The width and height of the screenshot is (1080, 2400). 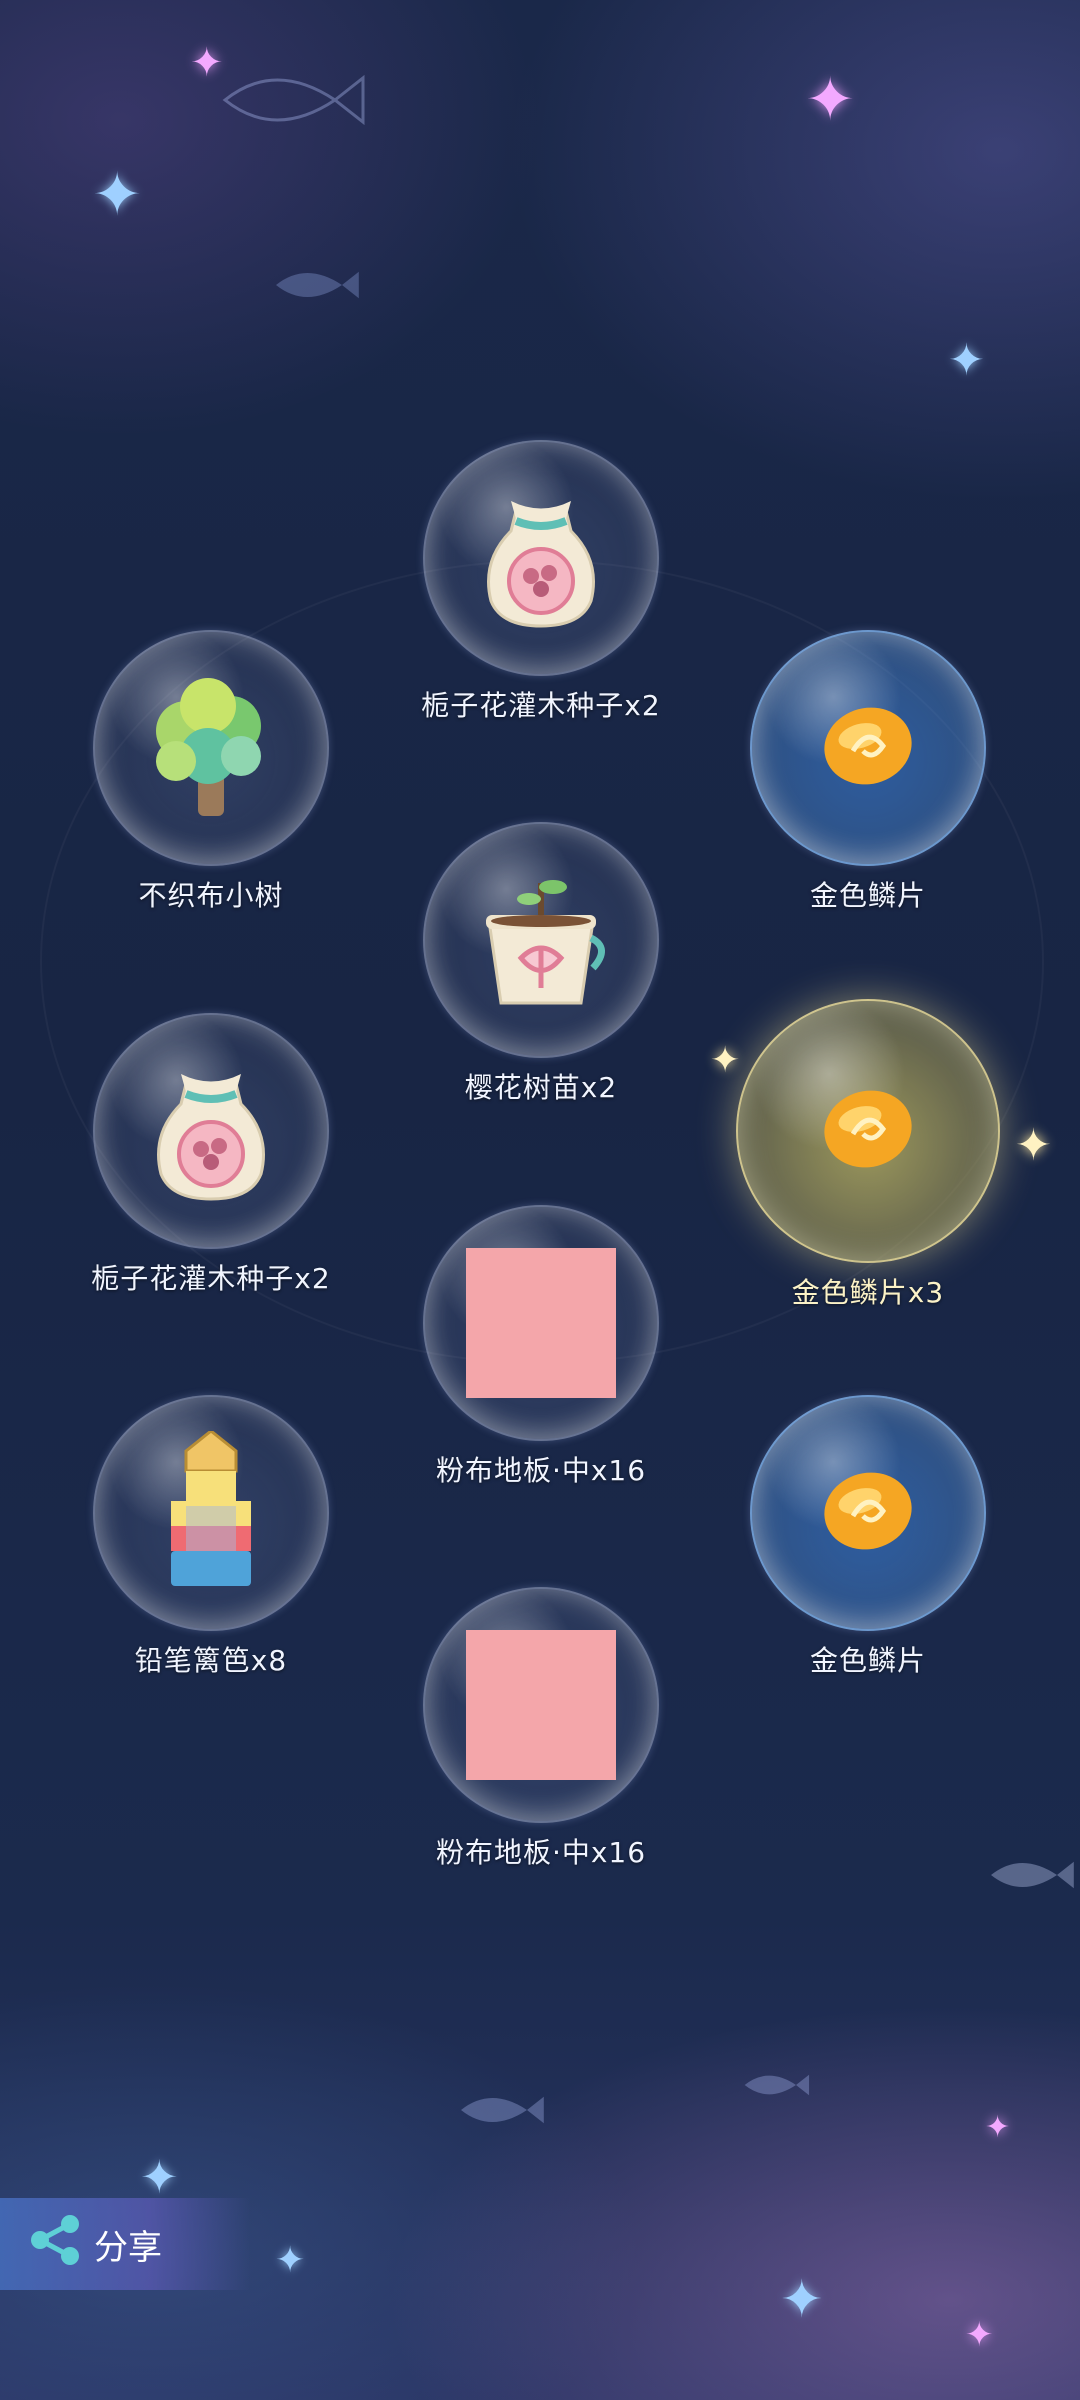 I want to click on reward-label: 樱花树苗x2, so click(x=541, y=1087).